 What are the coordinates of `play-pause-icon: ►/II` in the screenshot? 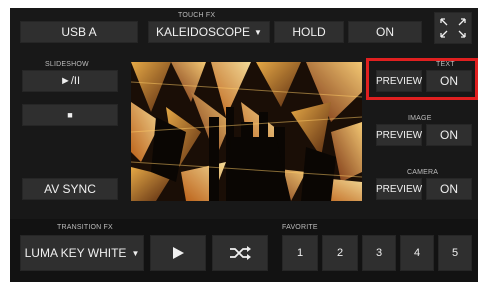 It's located at (70, 81).